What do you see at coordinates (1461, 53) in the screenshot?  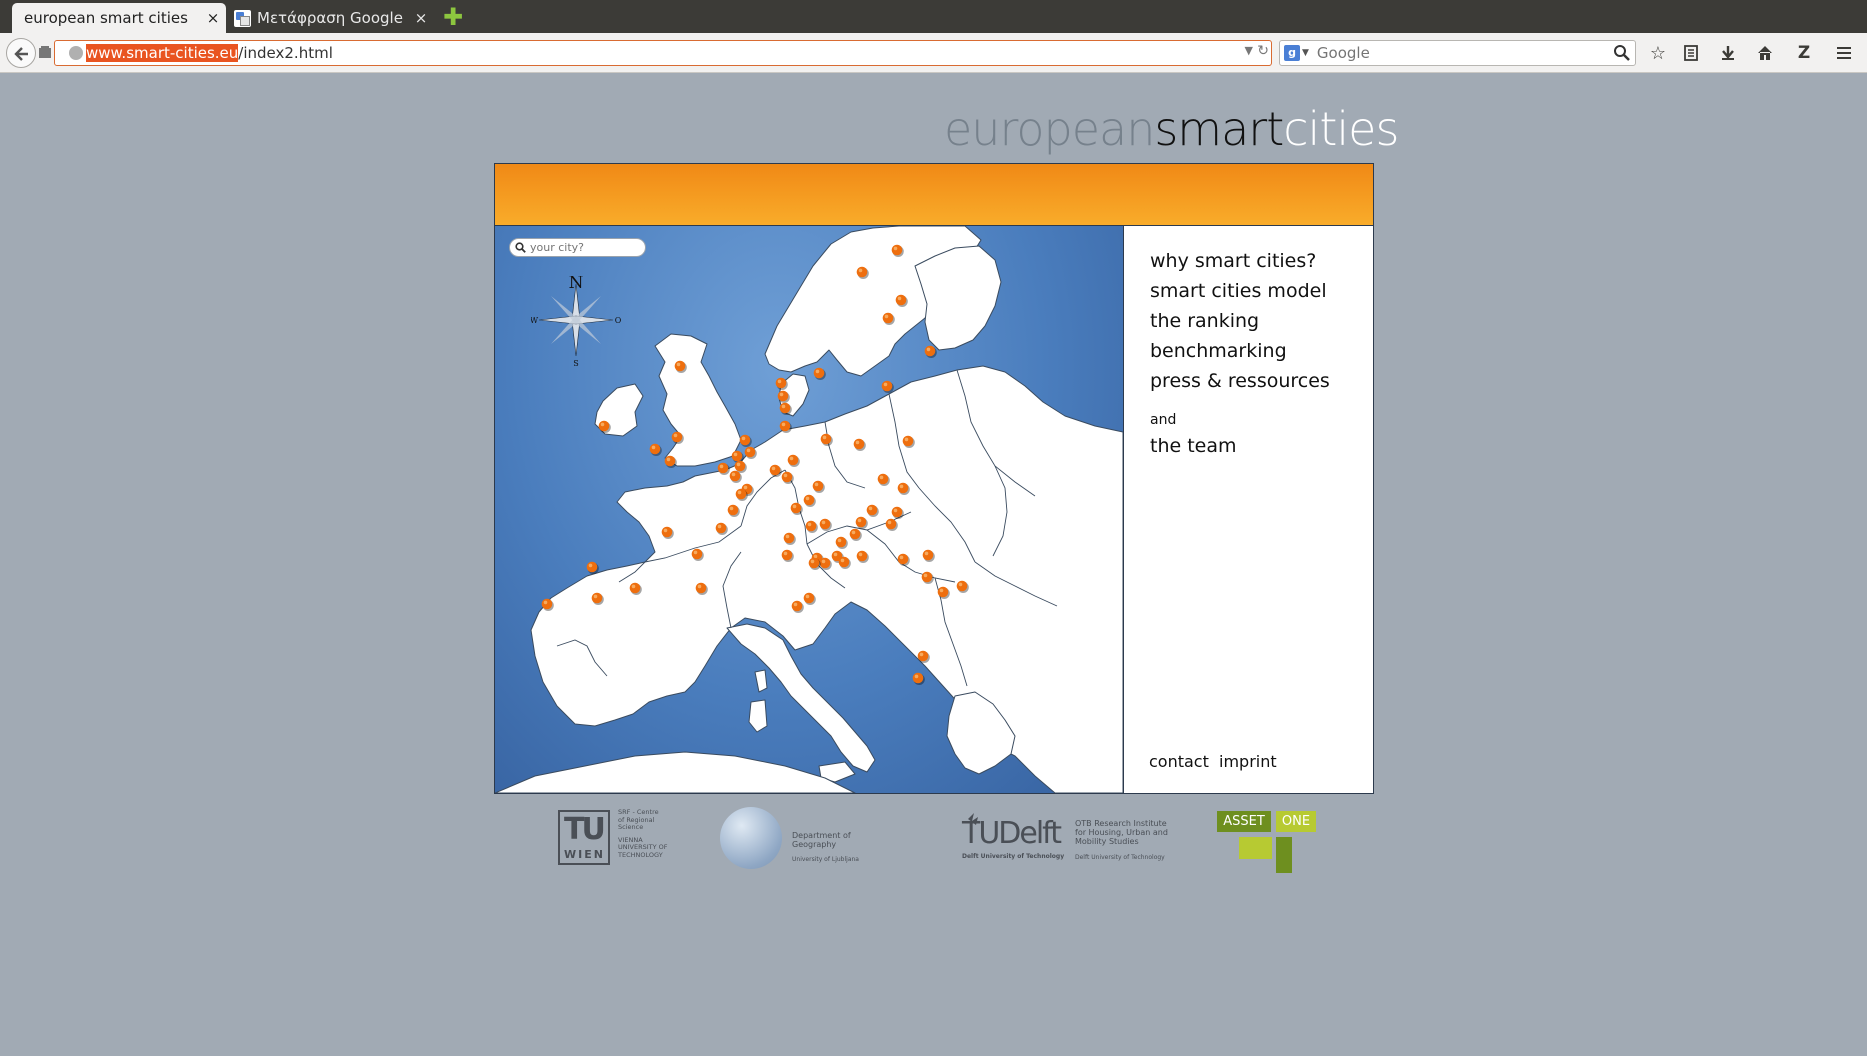 I see `search-input` at bounding box center [1461, 53].